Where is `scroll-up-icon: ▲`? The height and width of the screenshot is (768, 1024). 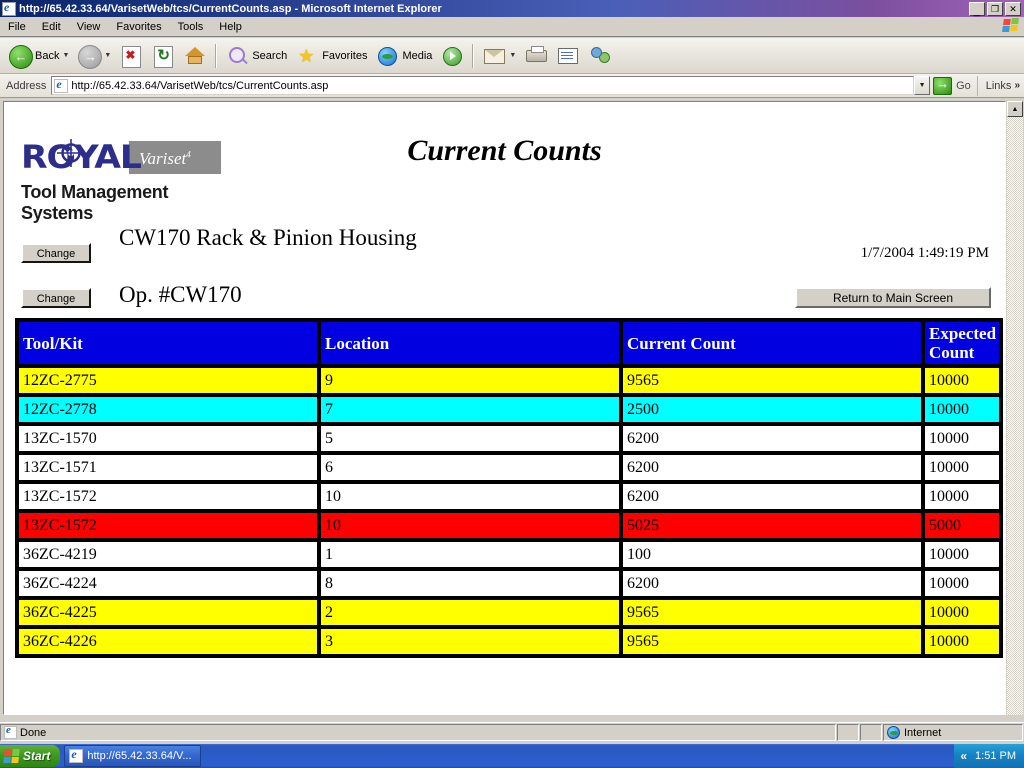
scroll-up-icon: ▲ is located at coordinates (1015, 109).